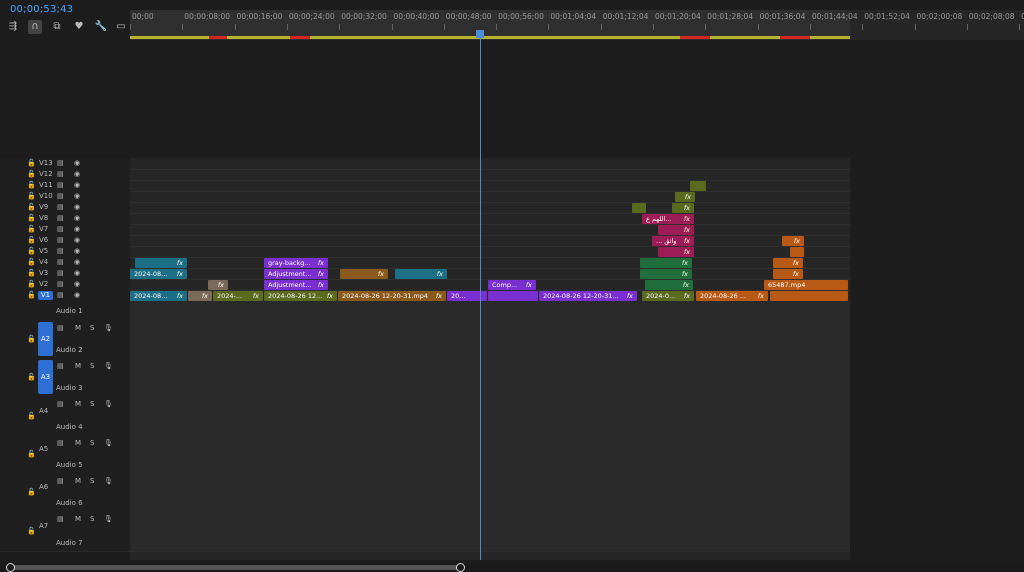 This screenshot has width=1024, height=572. What do you see at coordinates (121, 27) in the screenshot?
I see `captions-icon: ▭` at bounding box center [121, 27].